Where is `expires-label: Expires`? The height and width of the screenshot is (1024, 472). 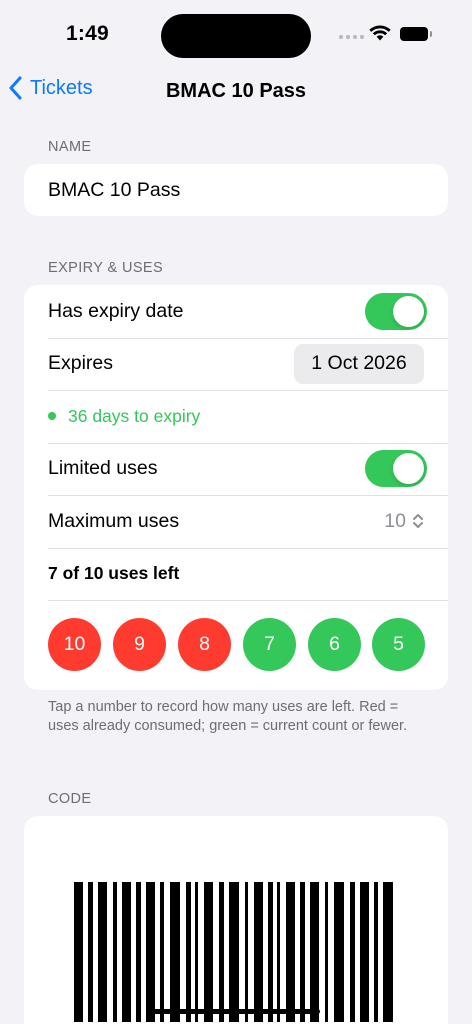 expires-label: Expires is located at coordinates (81, 363).